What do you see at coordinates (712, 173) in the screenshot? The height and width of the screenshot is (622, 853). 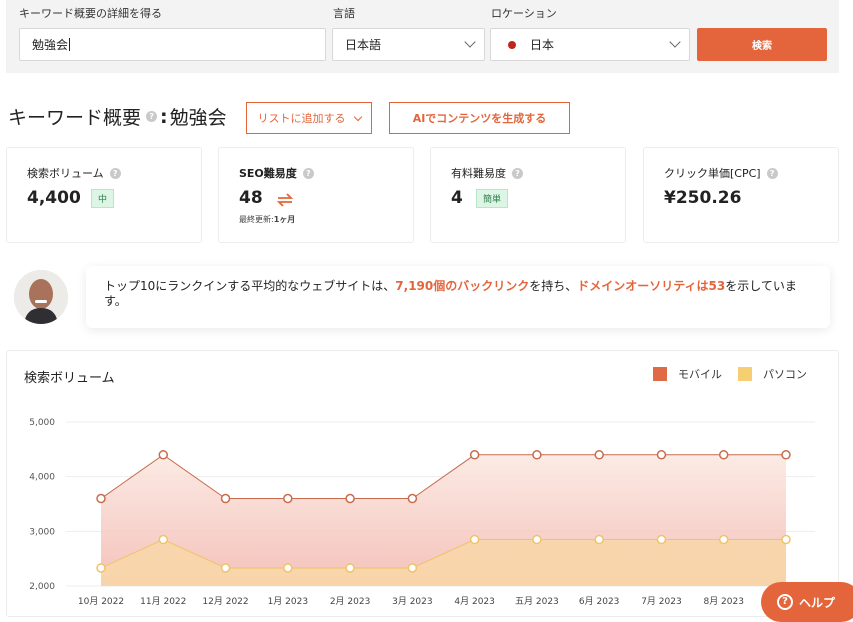 I see `cpc-label: クリック単価[CPC]` at bounding box center [712, 173].